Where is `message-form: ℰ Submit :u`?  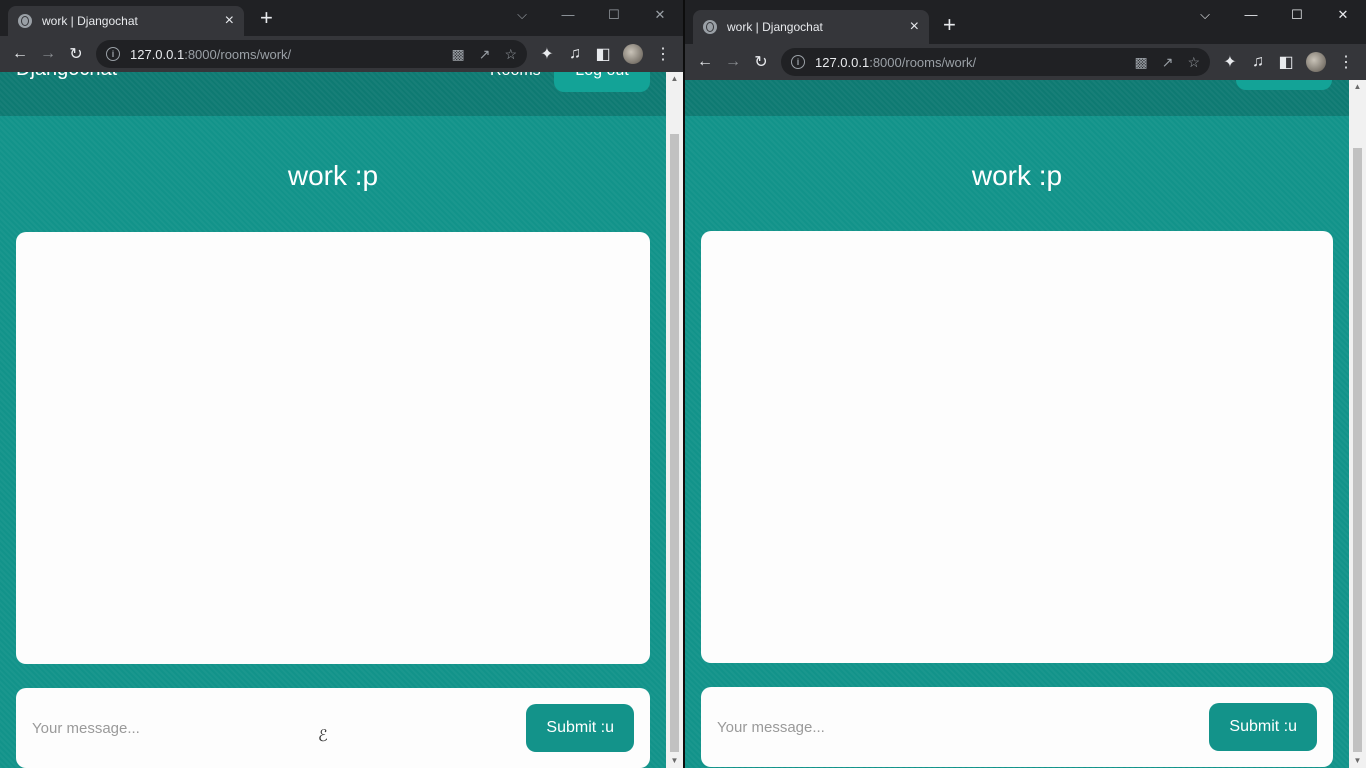 message-form: ℰ Submit :u is located at coordinates (333, 728).